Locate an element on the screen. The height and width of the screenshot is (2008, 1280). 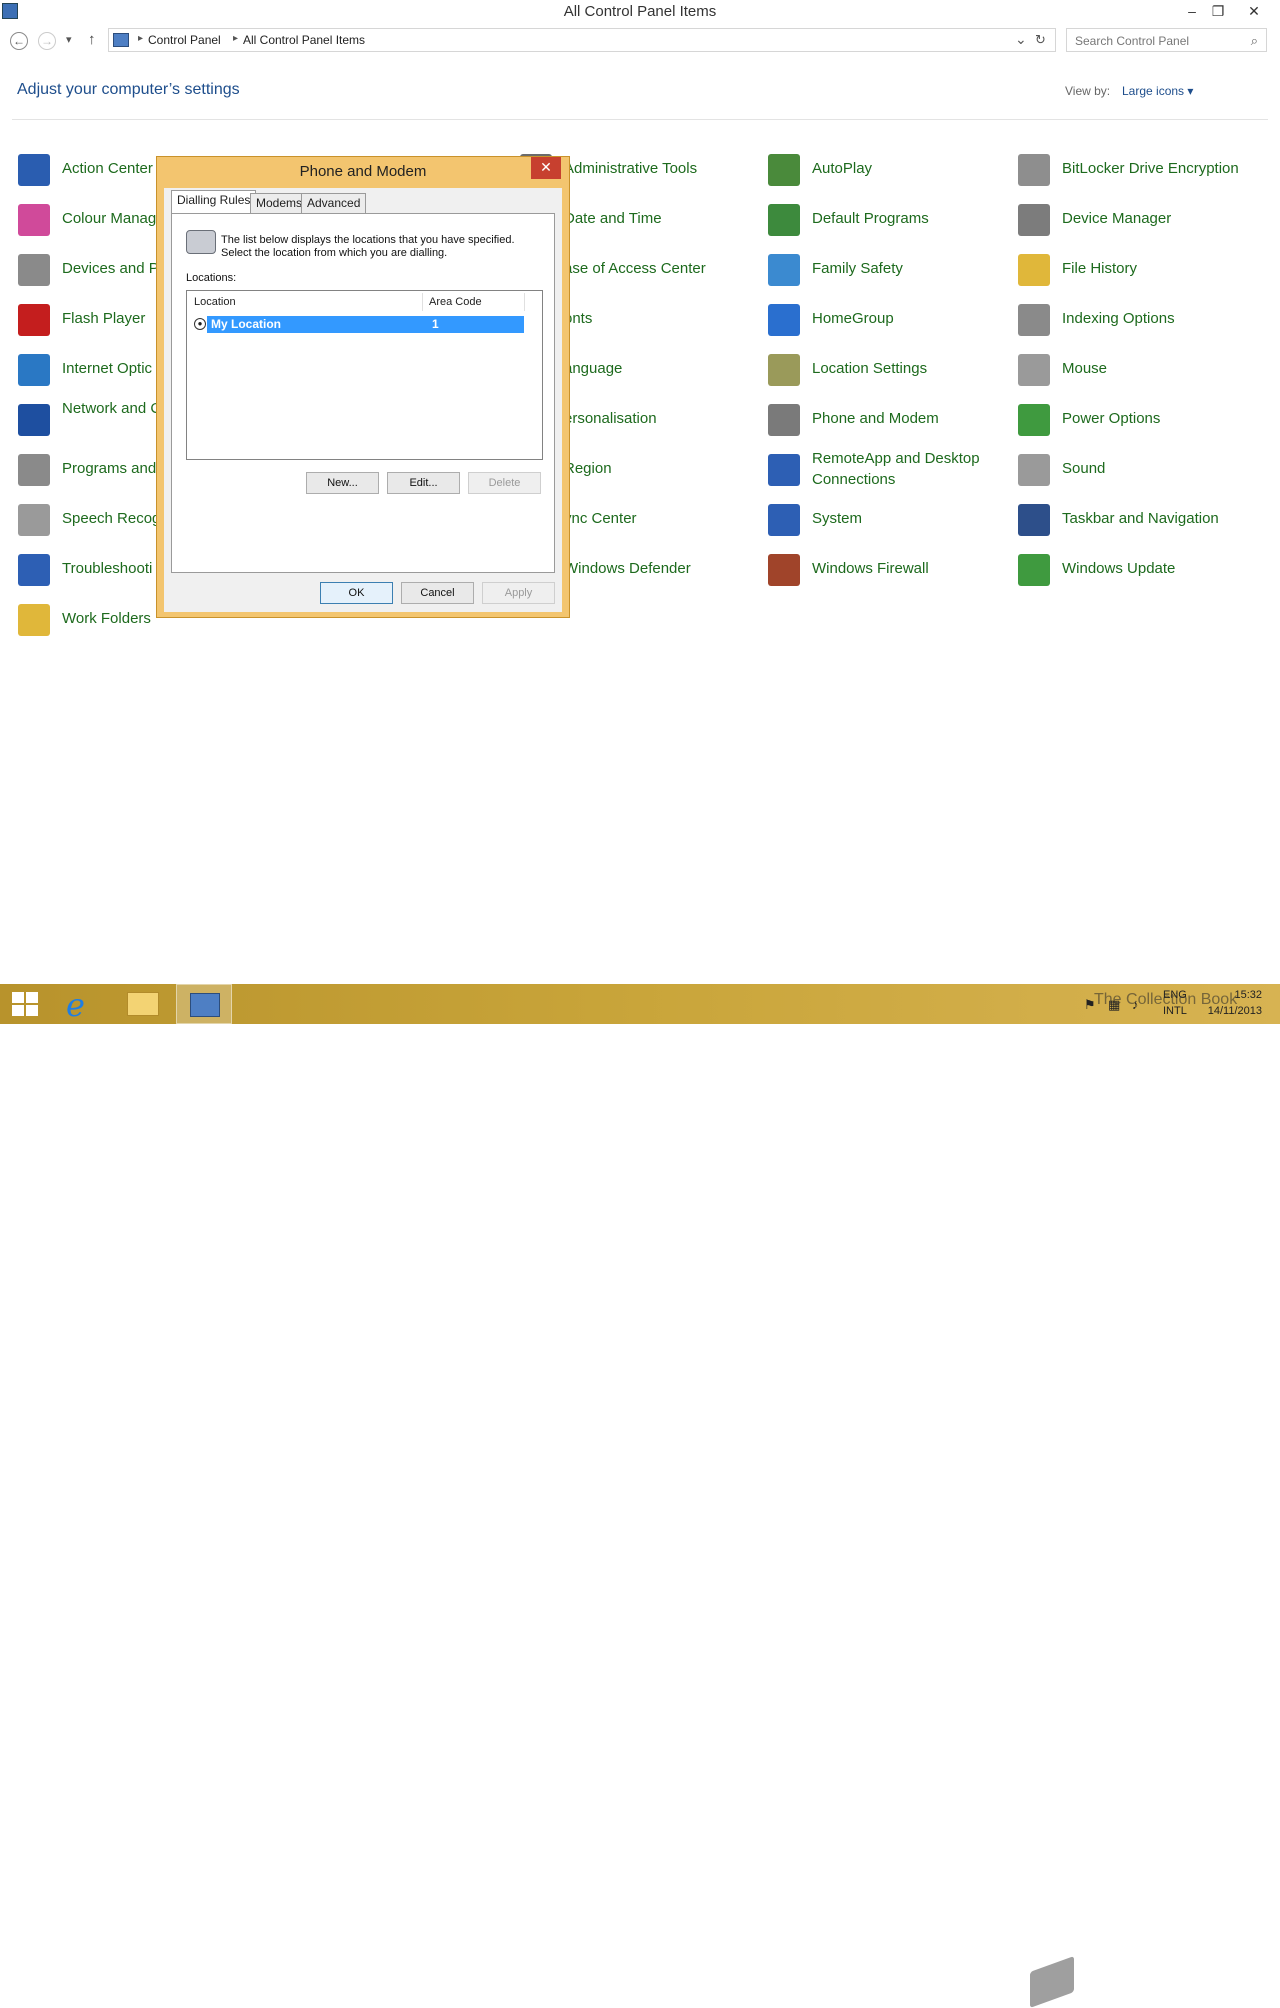
control-panel-item-label: Phone and Modem is located at coordinates (875, 418).